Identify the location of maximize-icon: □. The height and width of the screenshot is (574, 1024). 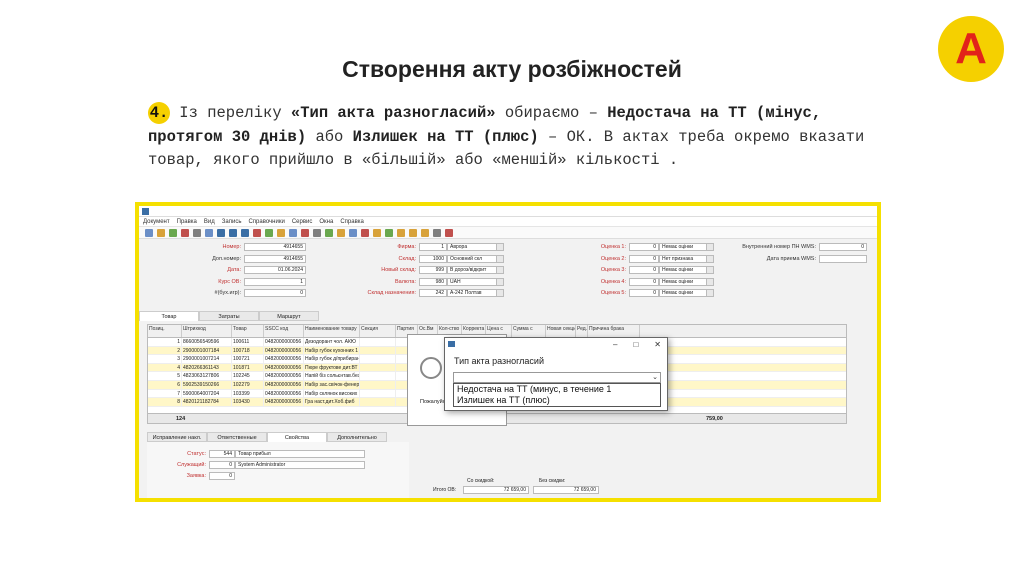
(635, 344).